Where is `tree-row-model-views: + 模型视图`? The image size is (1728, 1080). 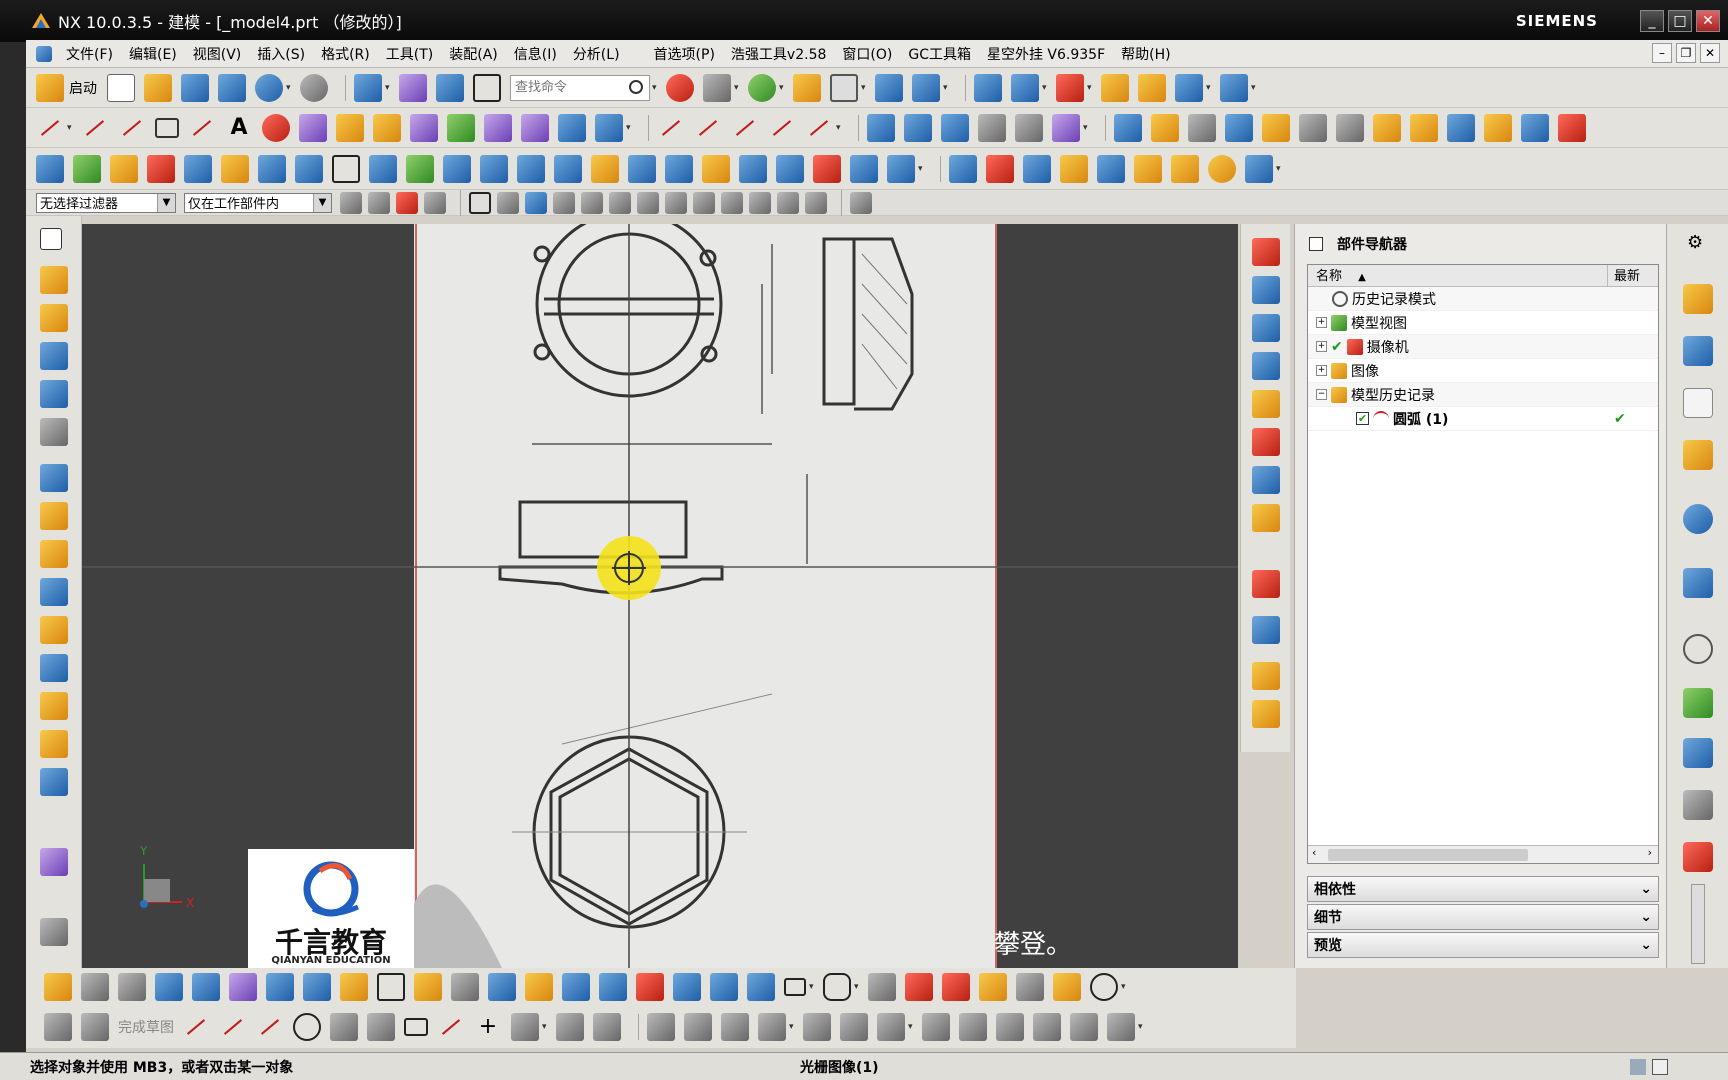
tree-row-model-views: + 模型视图 is located at coordinates (1483, 323).